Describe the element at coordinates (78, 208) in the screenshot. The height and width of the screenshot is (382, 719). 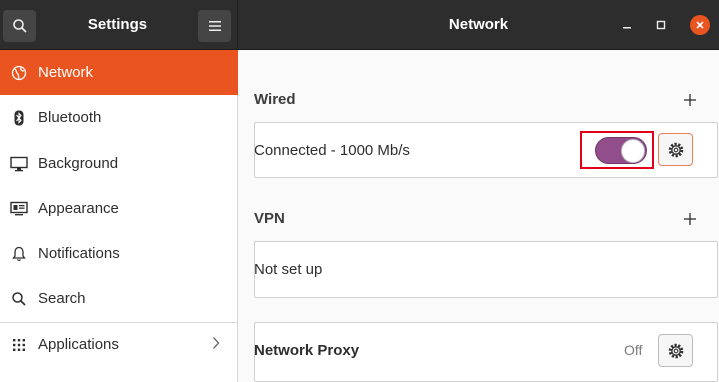
I see `sidebar-item-label: Appearance` at that location.